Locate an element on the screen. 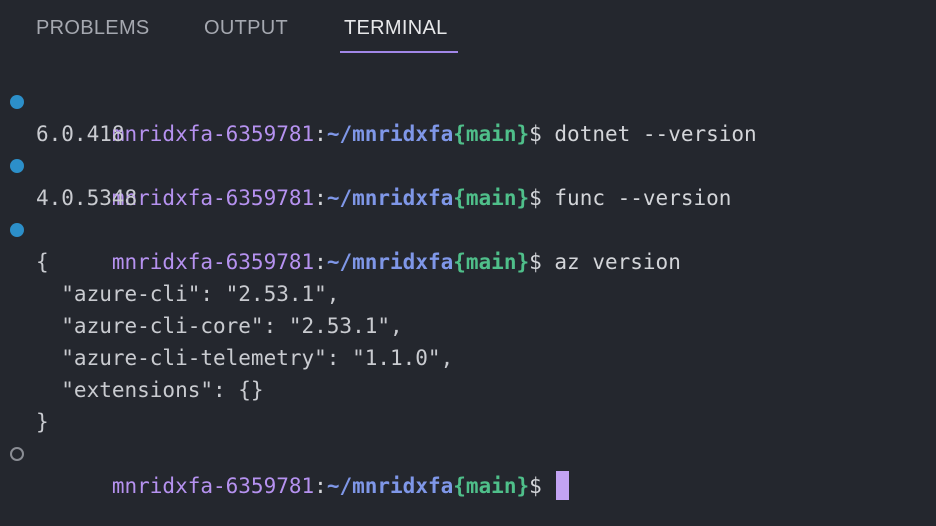 The height and width of the screenshot is (526, 936). active-prompt-line: mnridxfa-6359781:~/mnridxfa{main}$ is located at coordinates (468, 469).